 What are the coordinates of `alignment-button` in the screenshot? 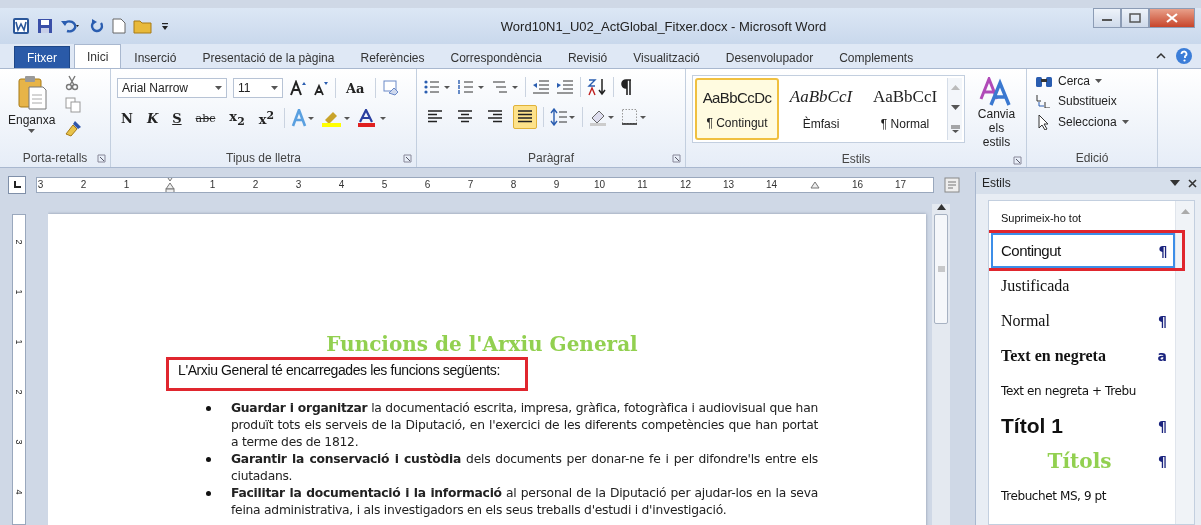 It's located at (525, 117).